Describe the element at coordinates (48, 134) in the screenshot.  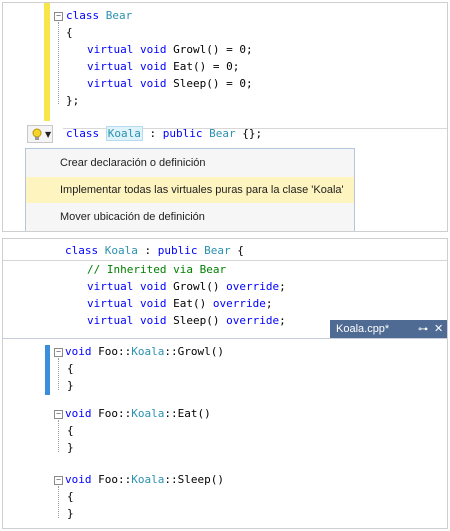
I see `chevron-down-icon: ▼` at that location.